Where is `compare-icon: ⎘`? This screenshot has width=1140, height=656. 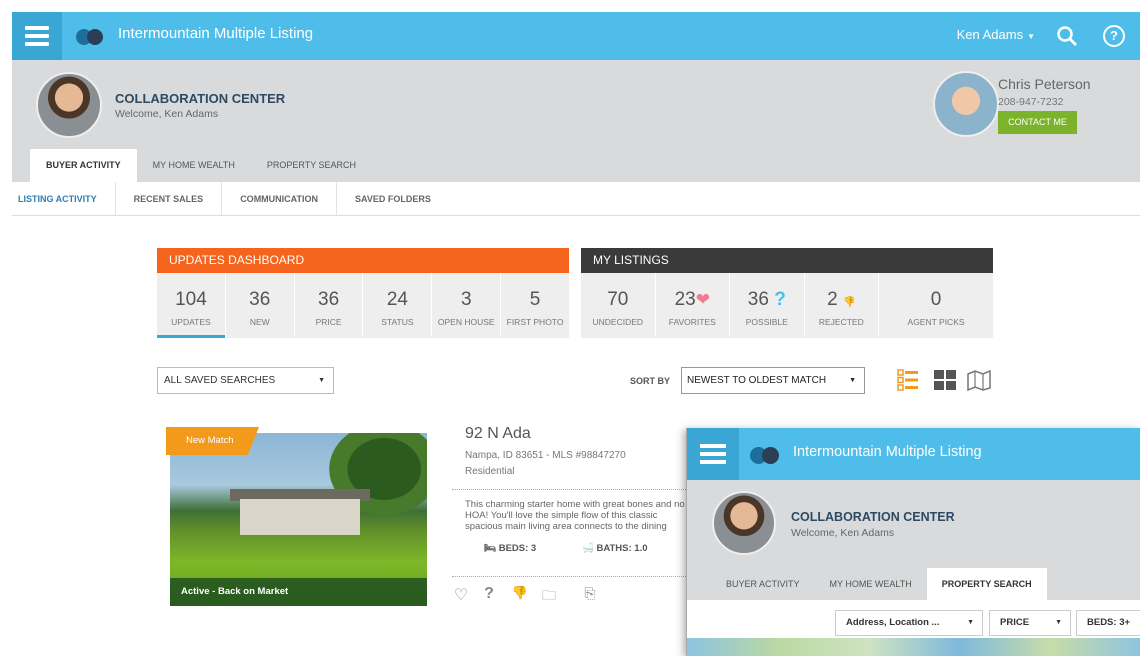 compare-icon: ⎘ is located at coordinates (590, 595).